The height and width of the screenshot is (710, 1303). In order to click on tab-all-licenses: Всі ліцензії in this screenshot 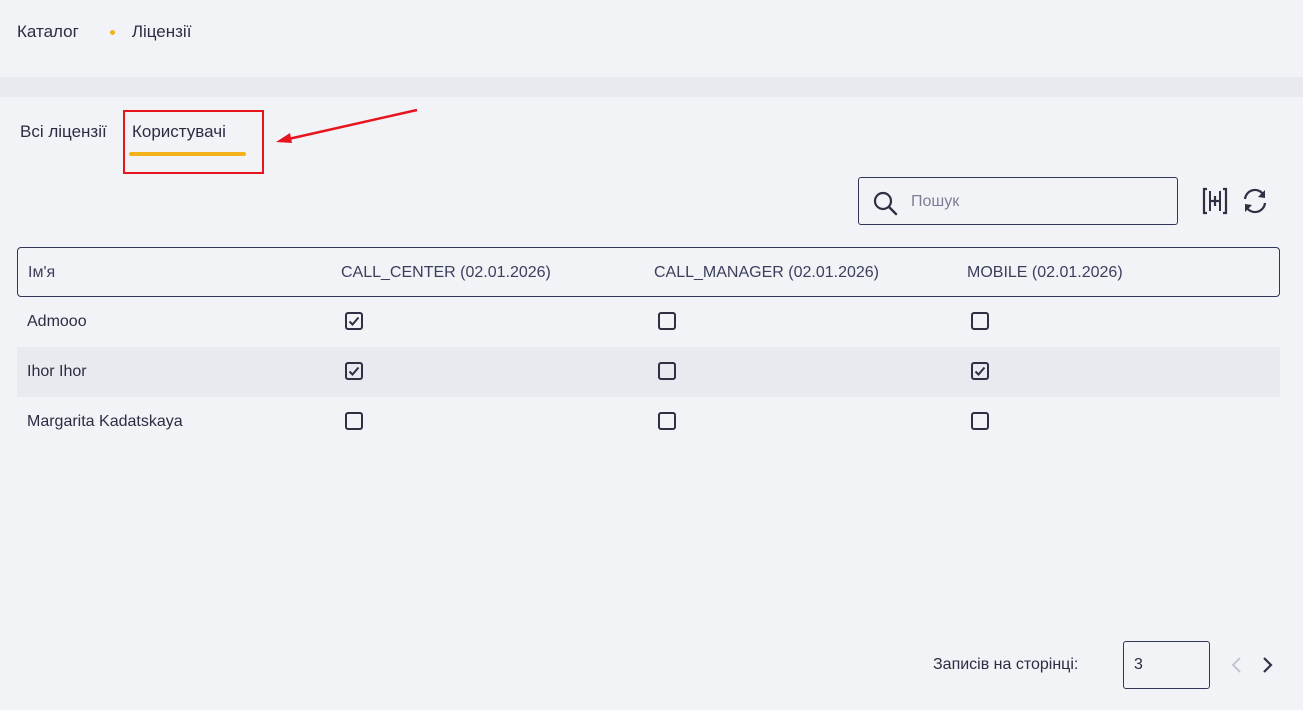, I will do `click(63, 132)`.